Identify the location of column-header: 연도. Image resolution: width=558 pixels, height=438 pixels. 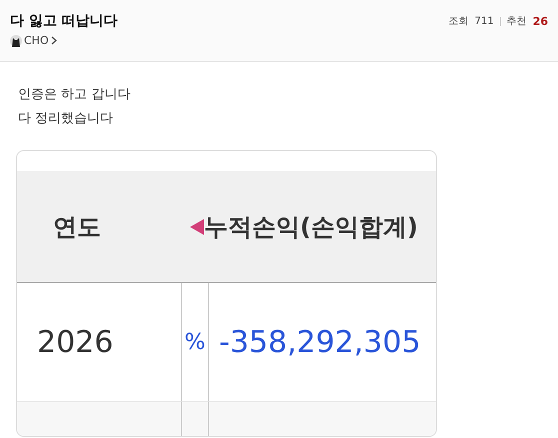
(77, 227).